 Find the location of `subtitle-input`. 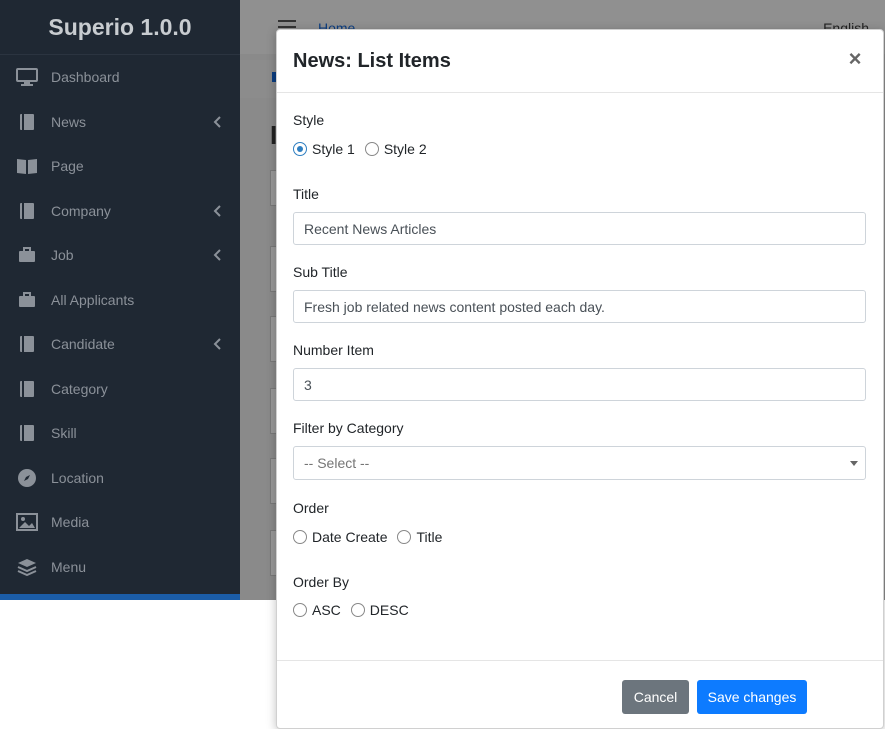

subtitle-input is located at coordinates (579, 306).